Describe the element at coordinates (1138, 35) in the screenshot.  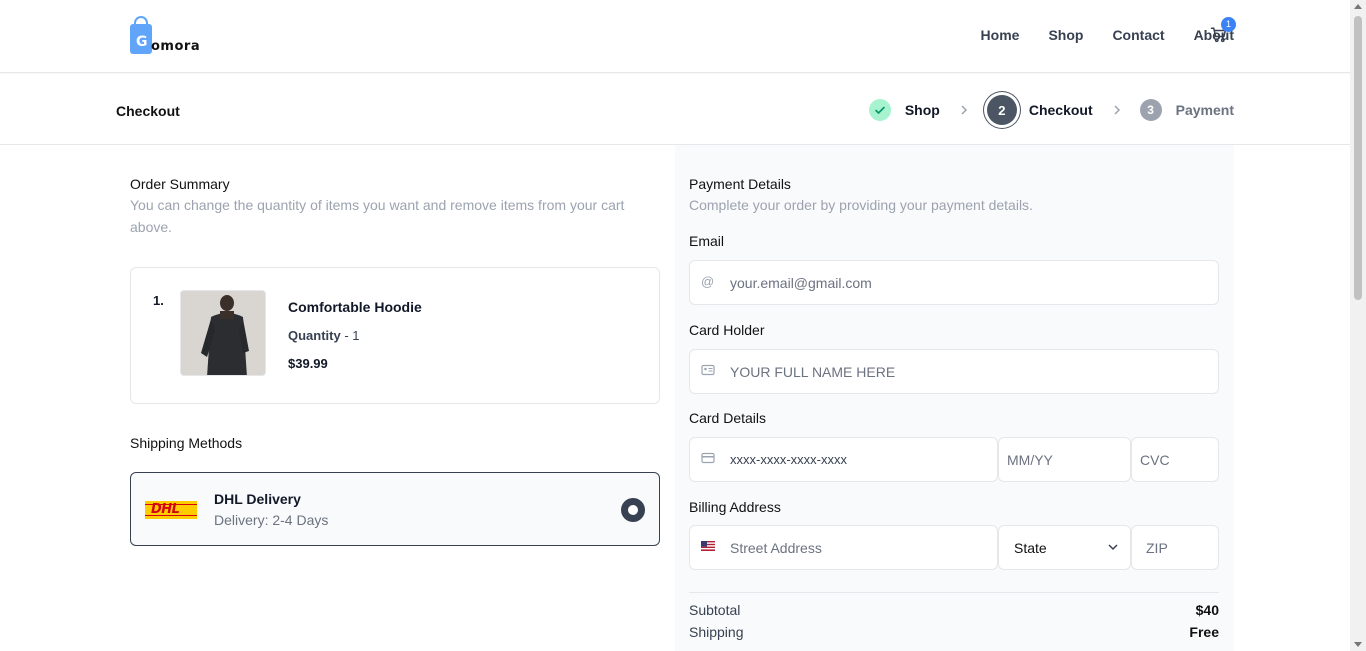
I see `nav-contact: Contact` at that location.